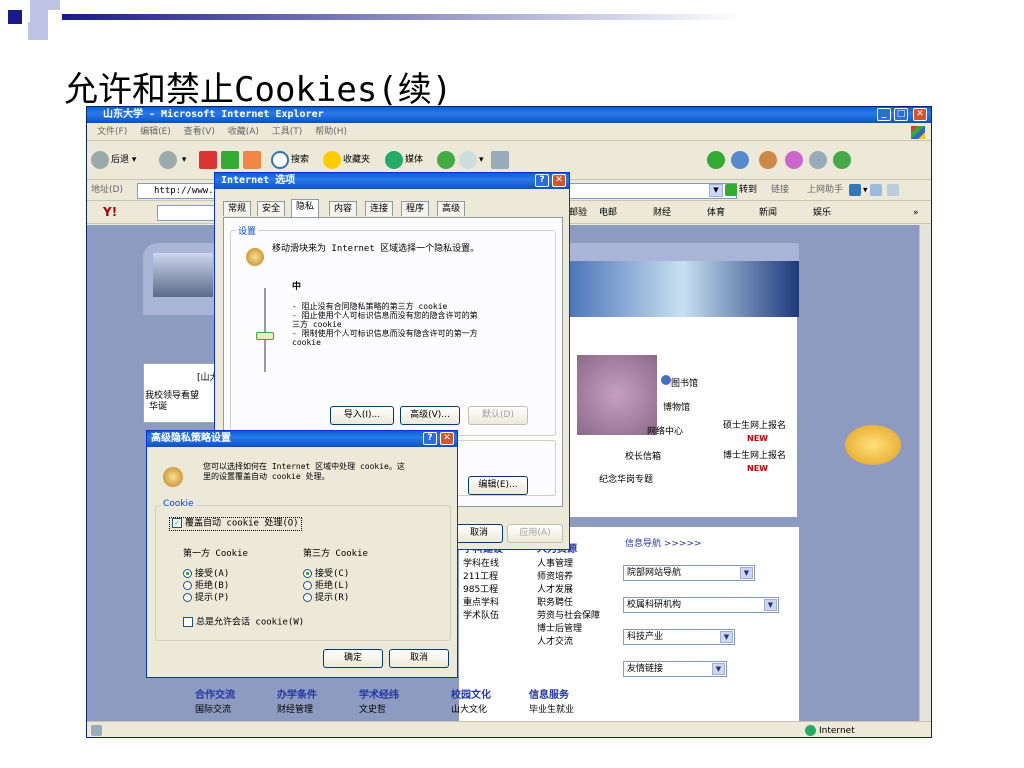 Image resolution: width=1024 pixels, height=768 pixels. Describe the element at coordinates (551, 710) in the screenshot. I see `list-item: 毕业生就业` at that location.